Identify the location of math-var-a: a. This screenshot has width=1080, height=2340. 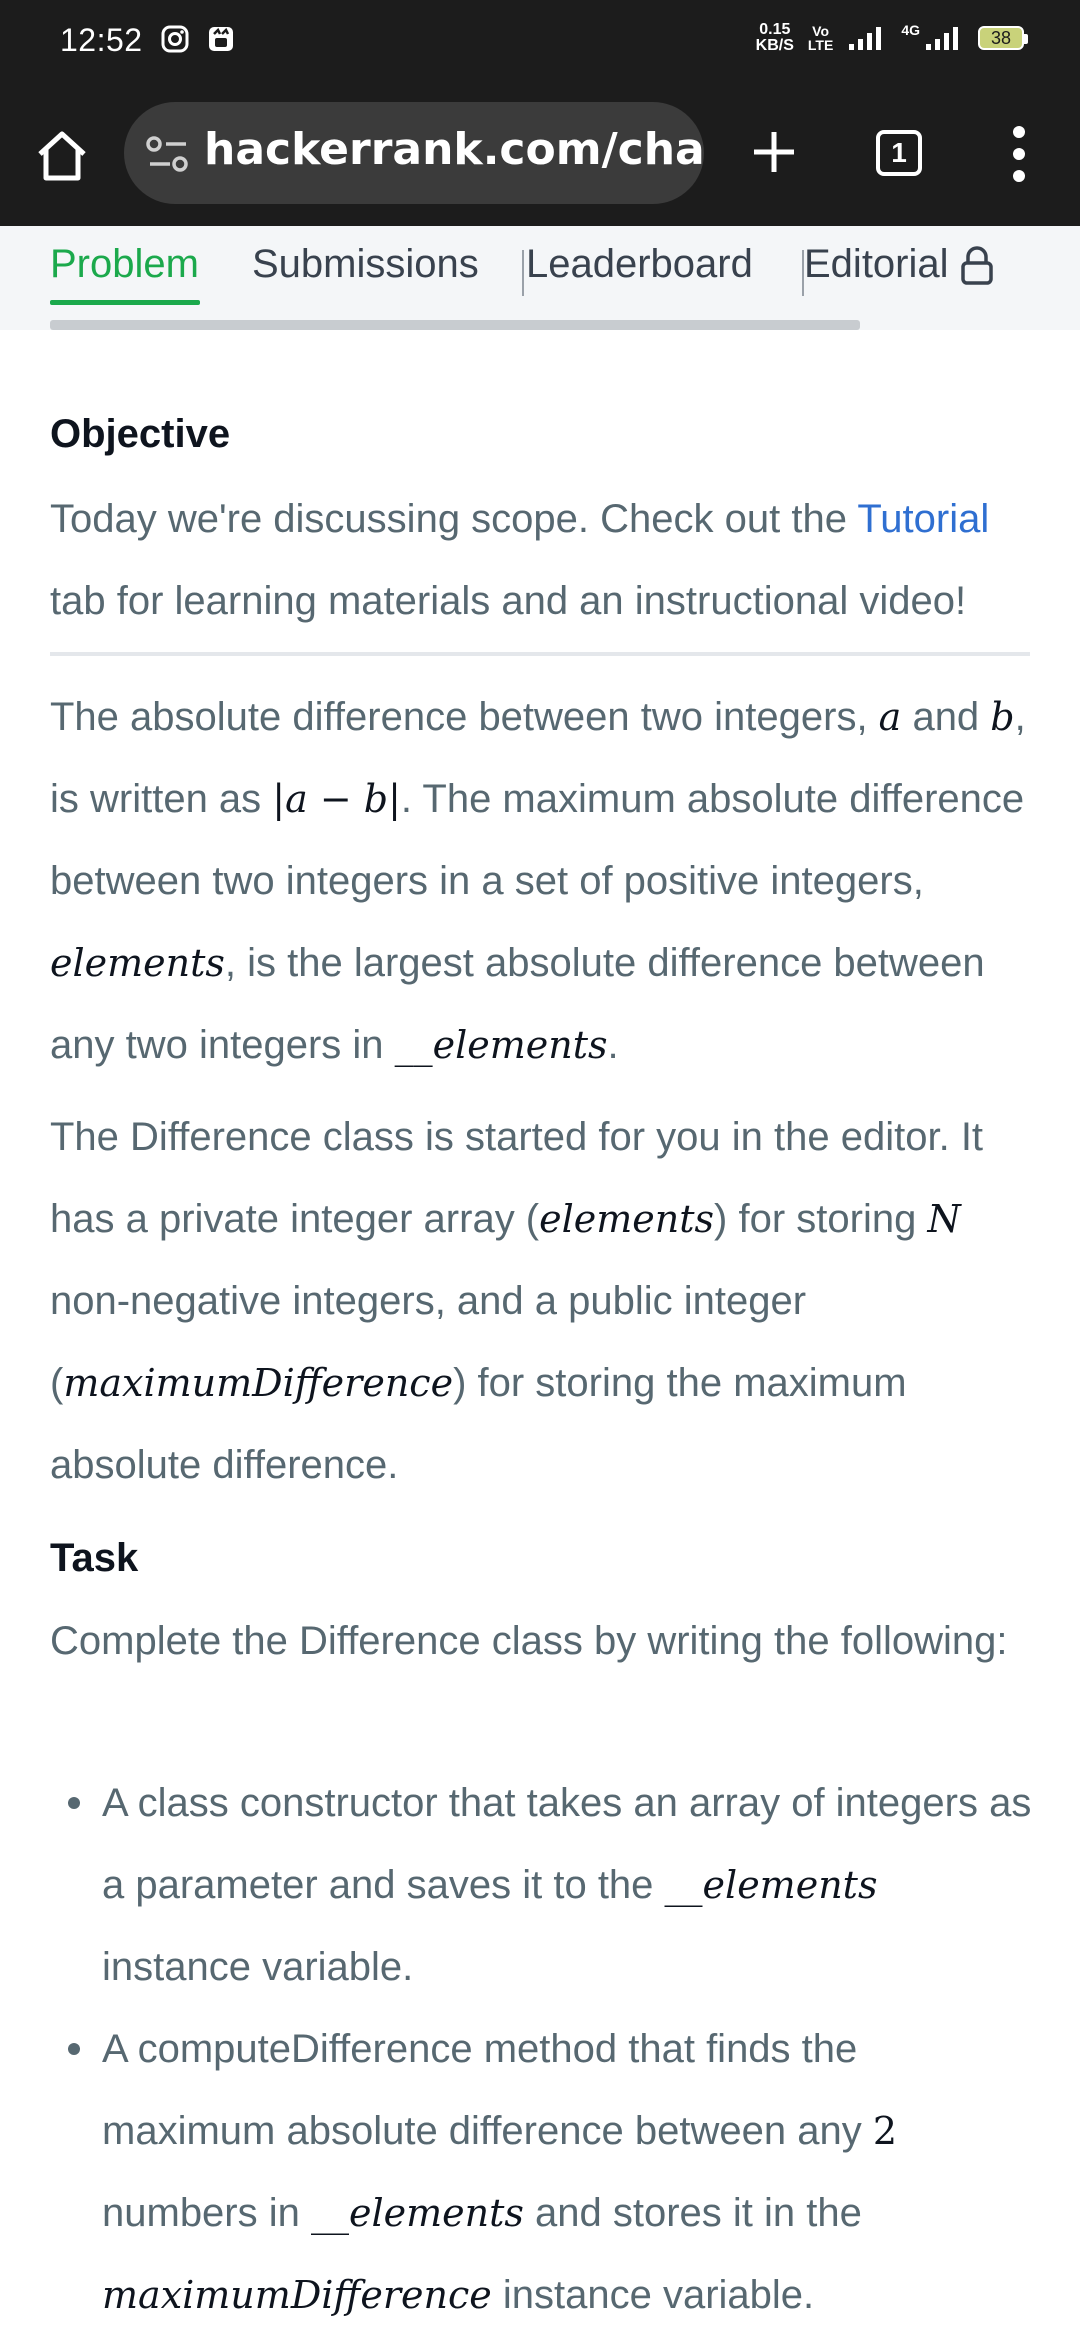
(890, 717).